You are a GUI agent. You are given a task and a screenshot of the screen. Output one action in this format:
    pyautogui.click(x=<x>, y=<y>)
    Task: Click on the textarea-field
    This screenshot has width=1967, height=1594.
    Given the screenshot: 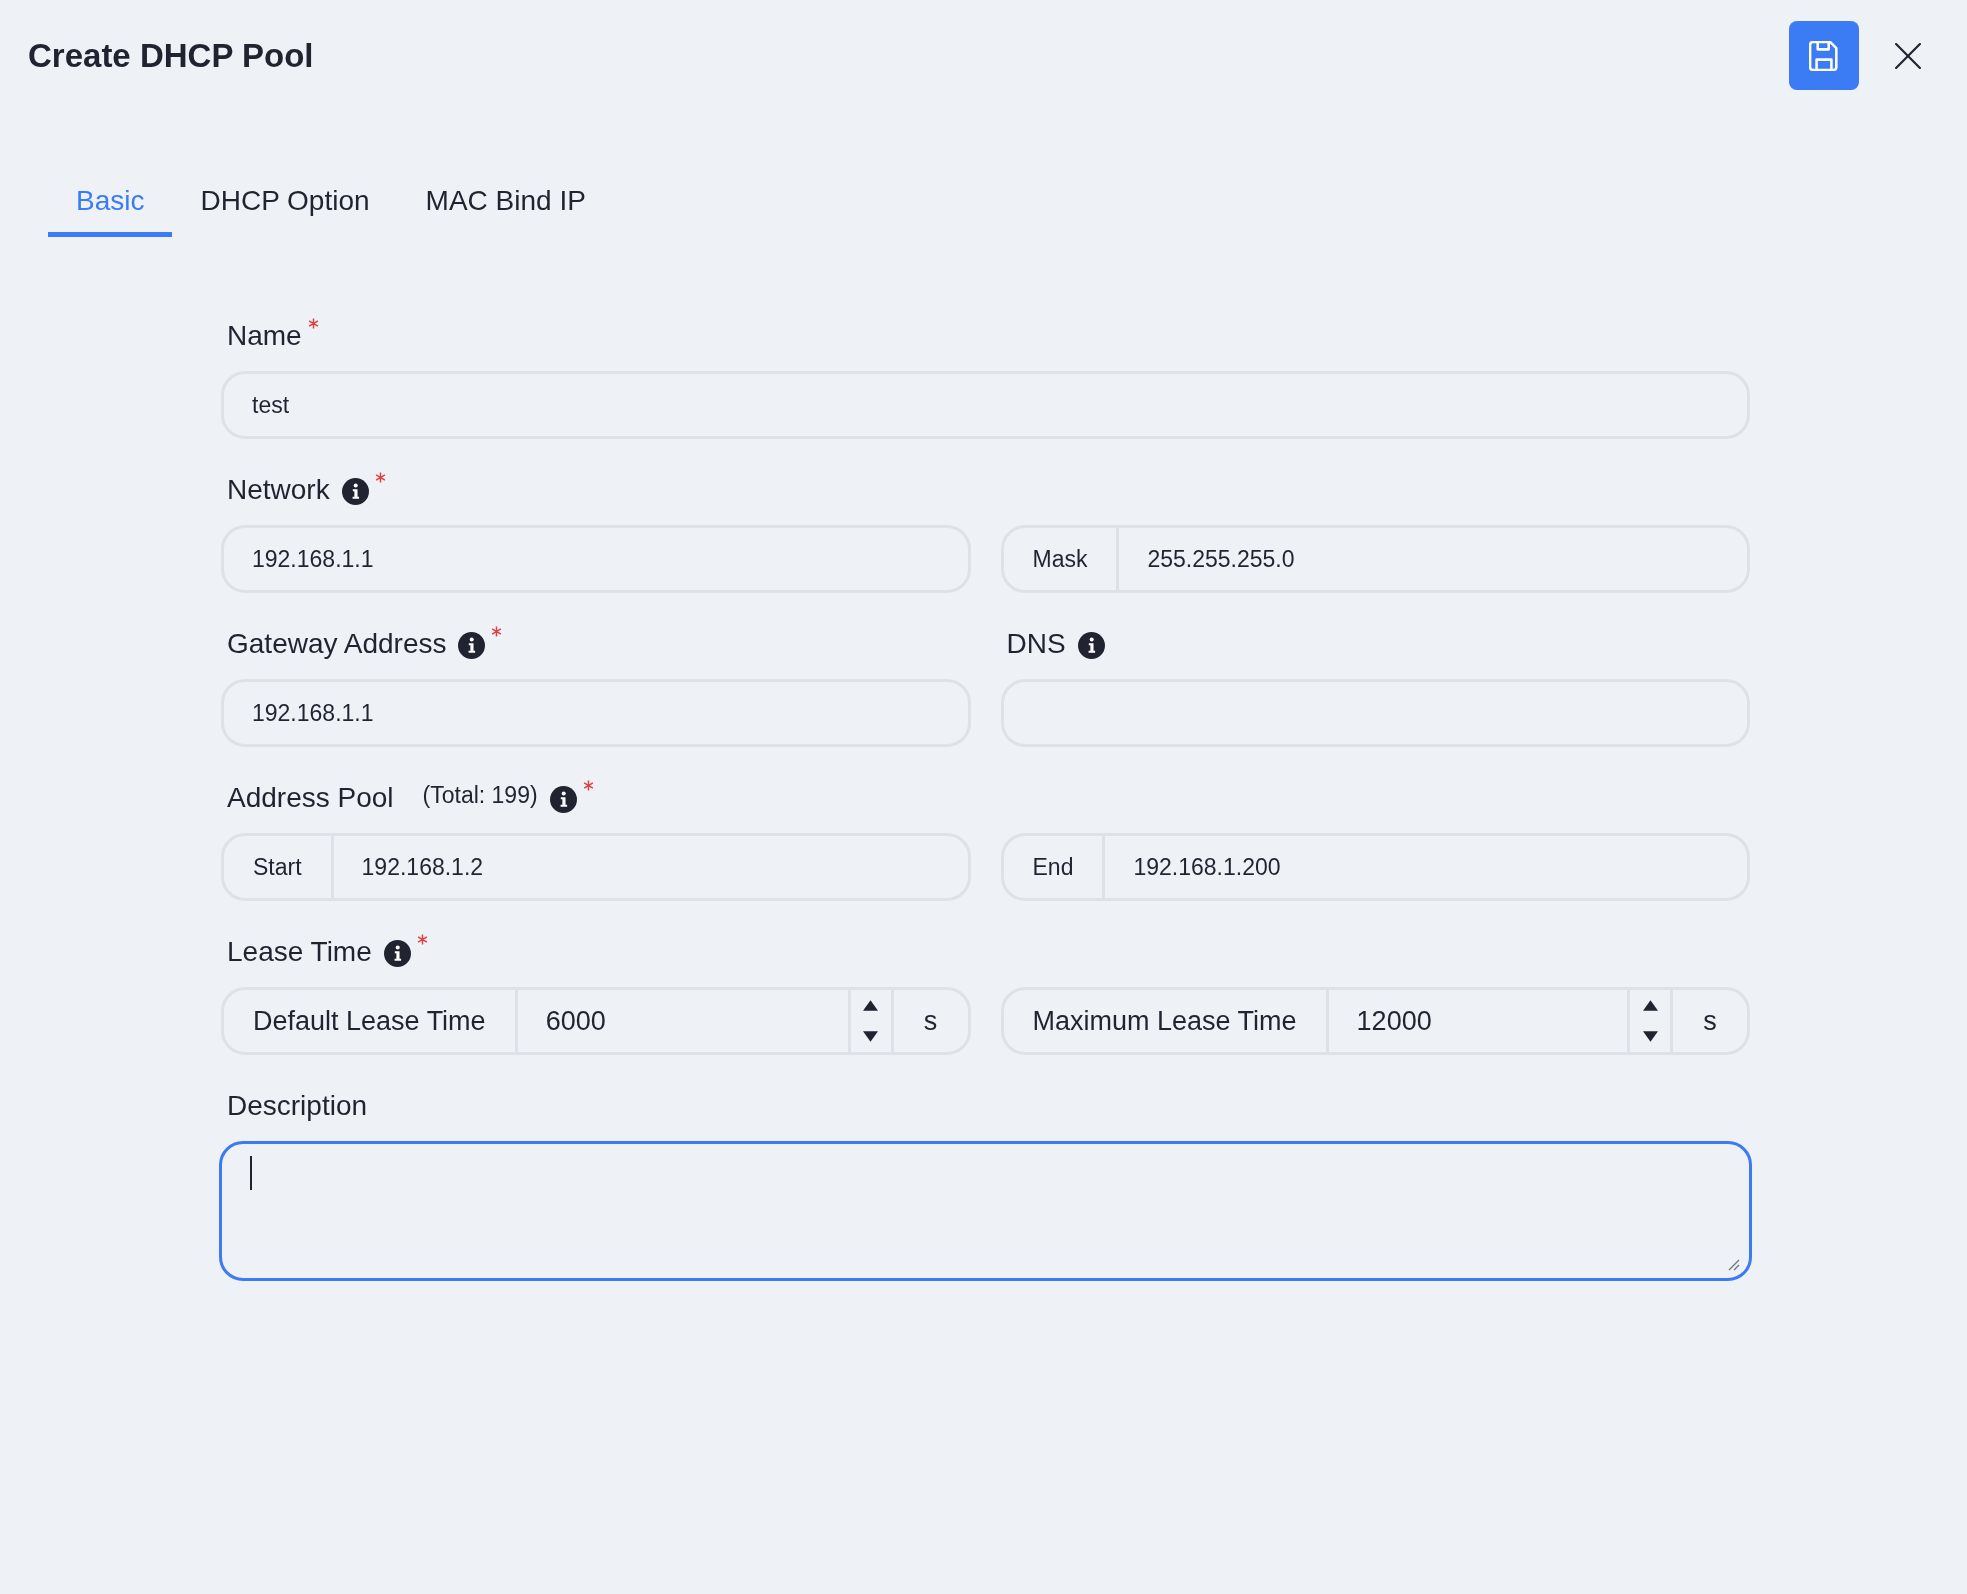 What is the action you would take?
    pyautogui.click(x=985, y=1211)
    